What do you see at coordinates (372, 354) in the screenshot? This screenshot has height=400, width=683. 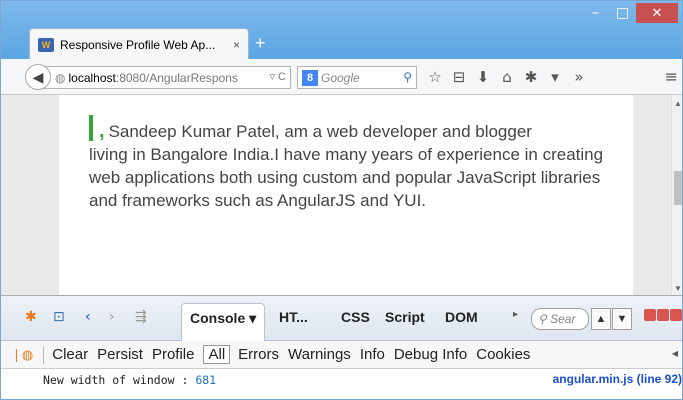 I see `filter-info-button: Info` at bounding box center [372, 354].